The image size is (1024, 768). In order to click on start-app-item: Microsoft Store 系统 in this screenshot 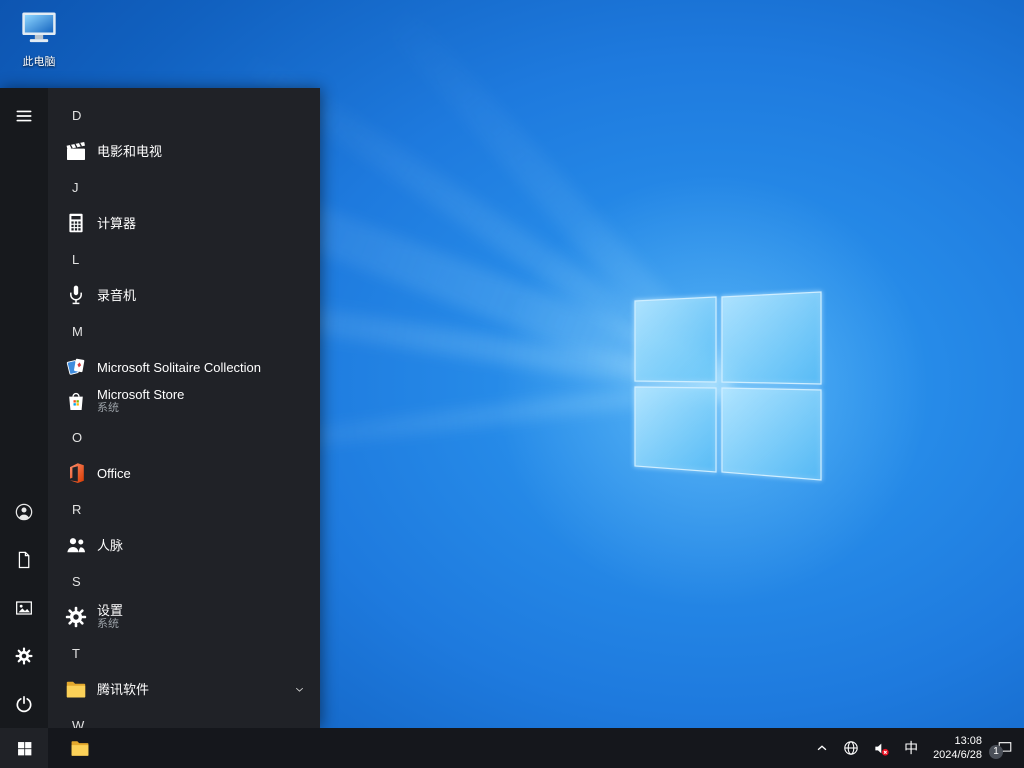, I will do `click(184, 401)`.